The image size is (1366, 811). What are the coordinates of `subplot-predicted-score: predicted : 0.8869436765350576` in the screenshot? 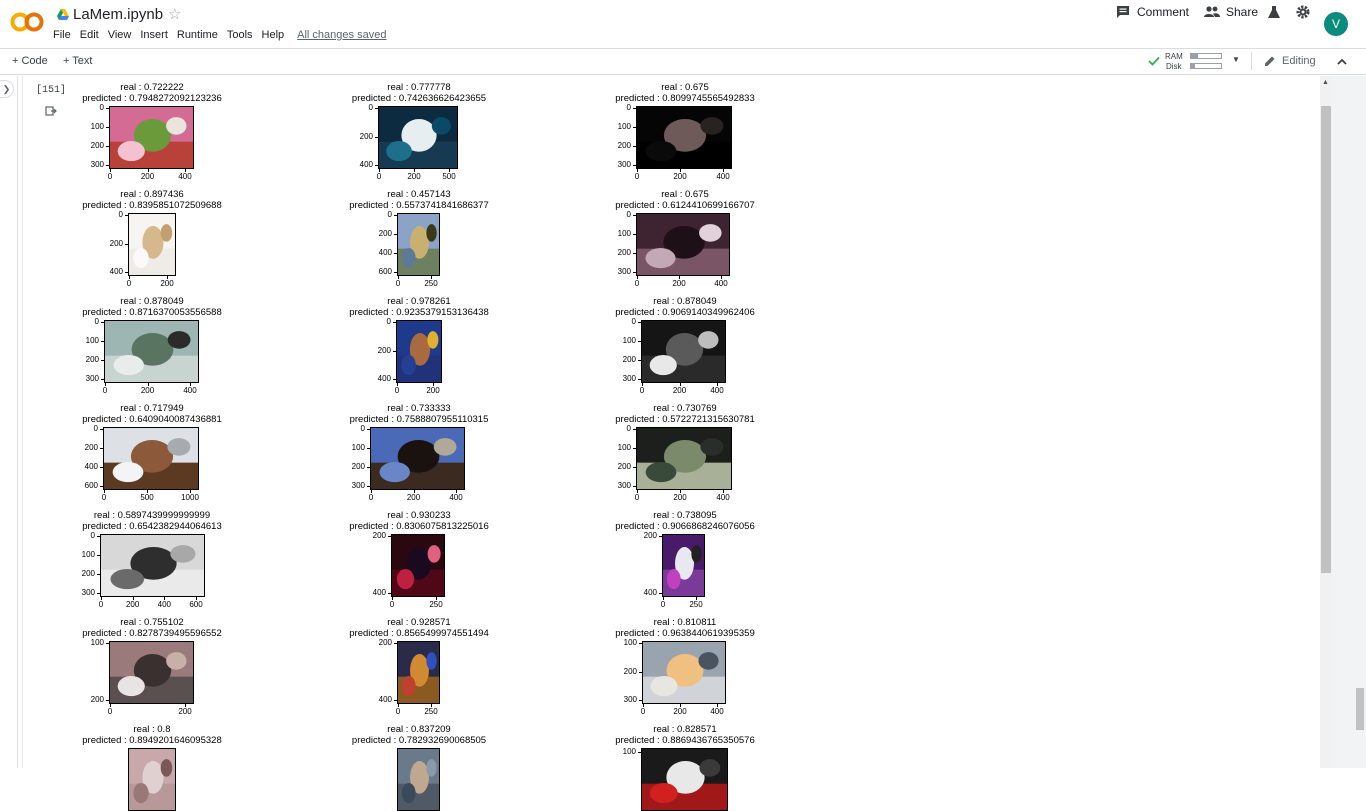 It's located at (685, 740).